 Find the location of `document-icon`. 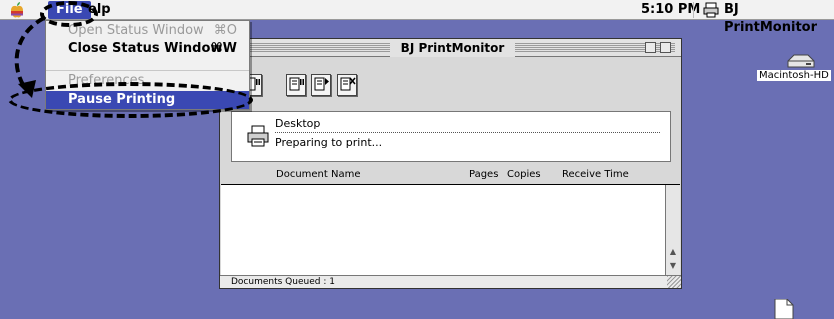

document-icon is located at coordinates (784, 309).